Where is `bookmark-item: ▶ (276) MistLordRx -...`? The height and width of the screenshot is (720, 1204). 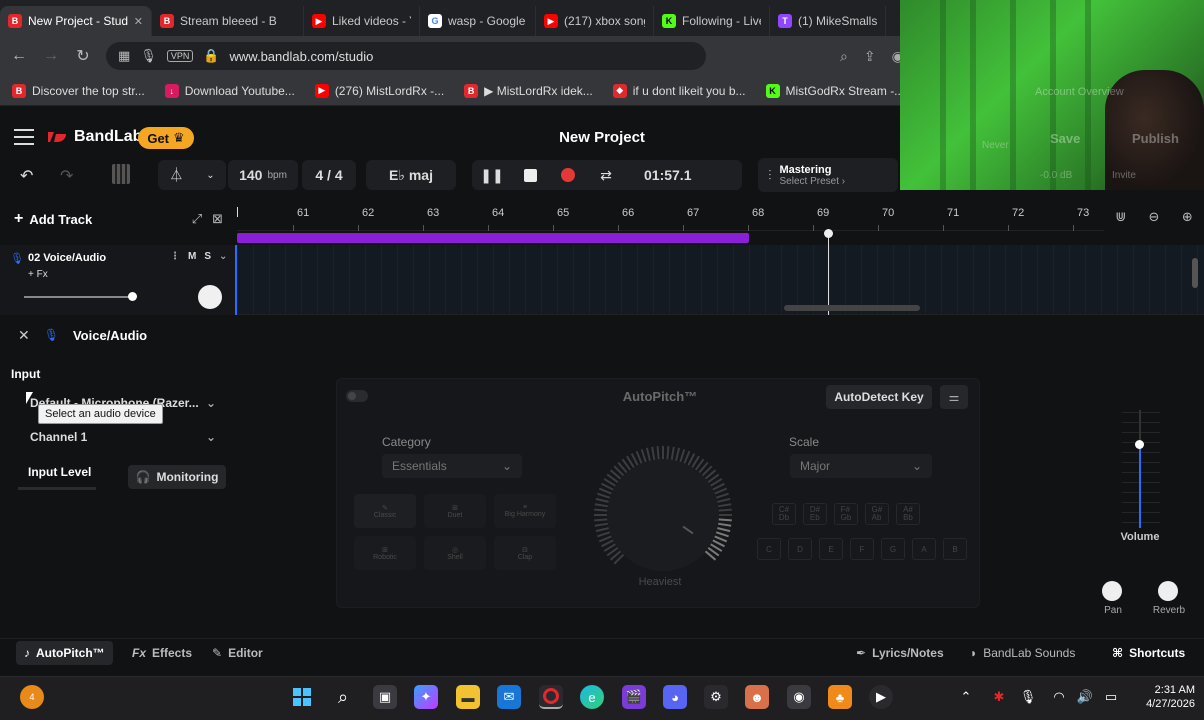
bookmark-item: ▶ (276) MistLordRx -... is located at coordinates (379, 90).